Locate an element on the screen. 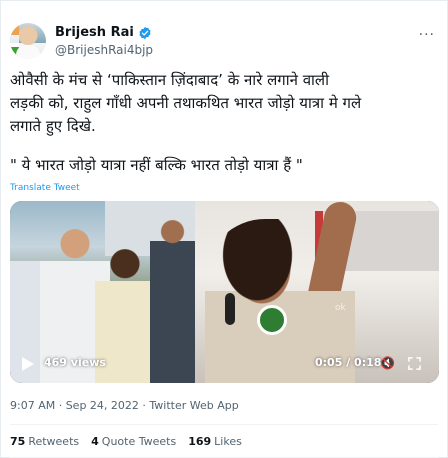 Image resolution: width=448 pixels, height=458 pixels. likes-count: 169 is located at coordinates (200, 441).